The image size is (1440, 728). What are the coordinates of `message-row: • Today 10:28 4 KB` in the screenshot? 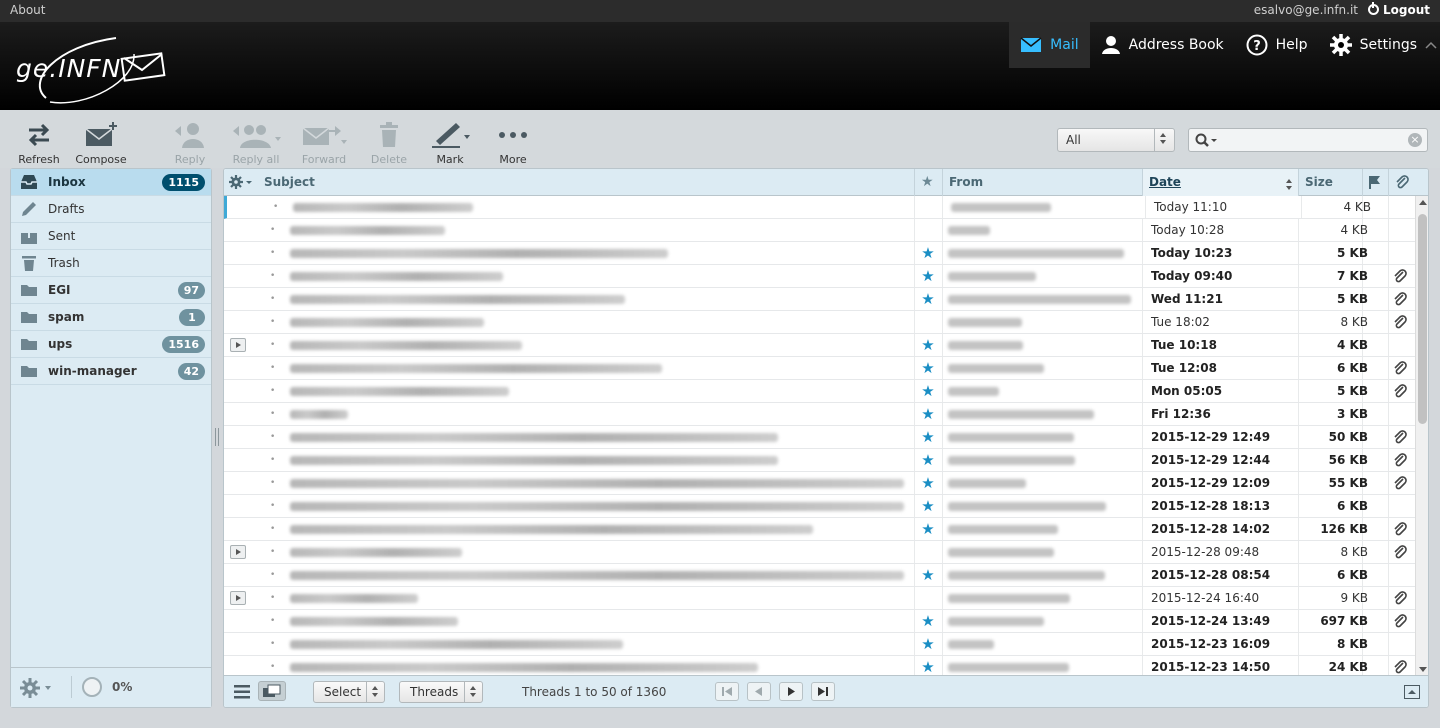 It's located at (819, 230).